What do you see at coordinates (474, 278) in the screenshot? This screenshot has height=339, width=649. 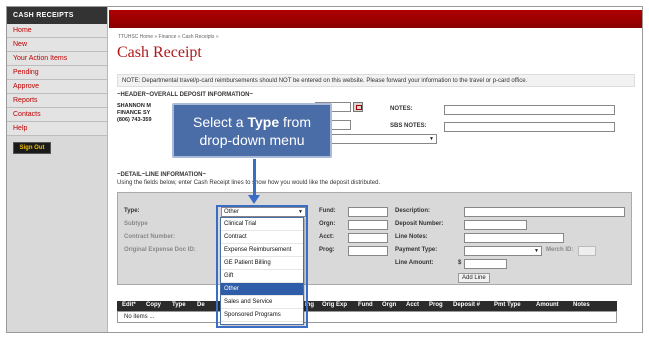 I see `add-line-button: Add Line` at bounding box center [474, 278].